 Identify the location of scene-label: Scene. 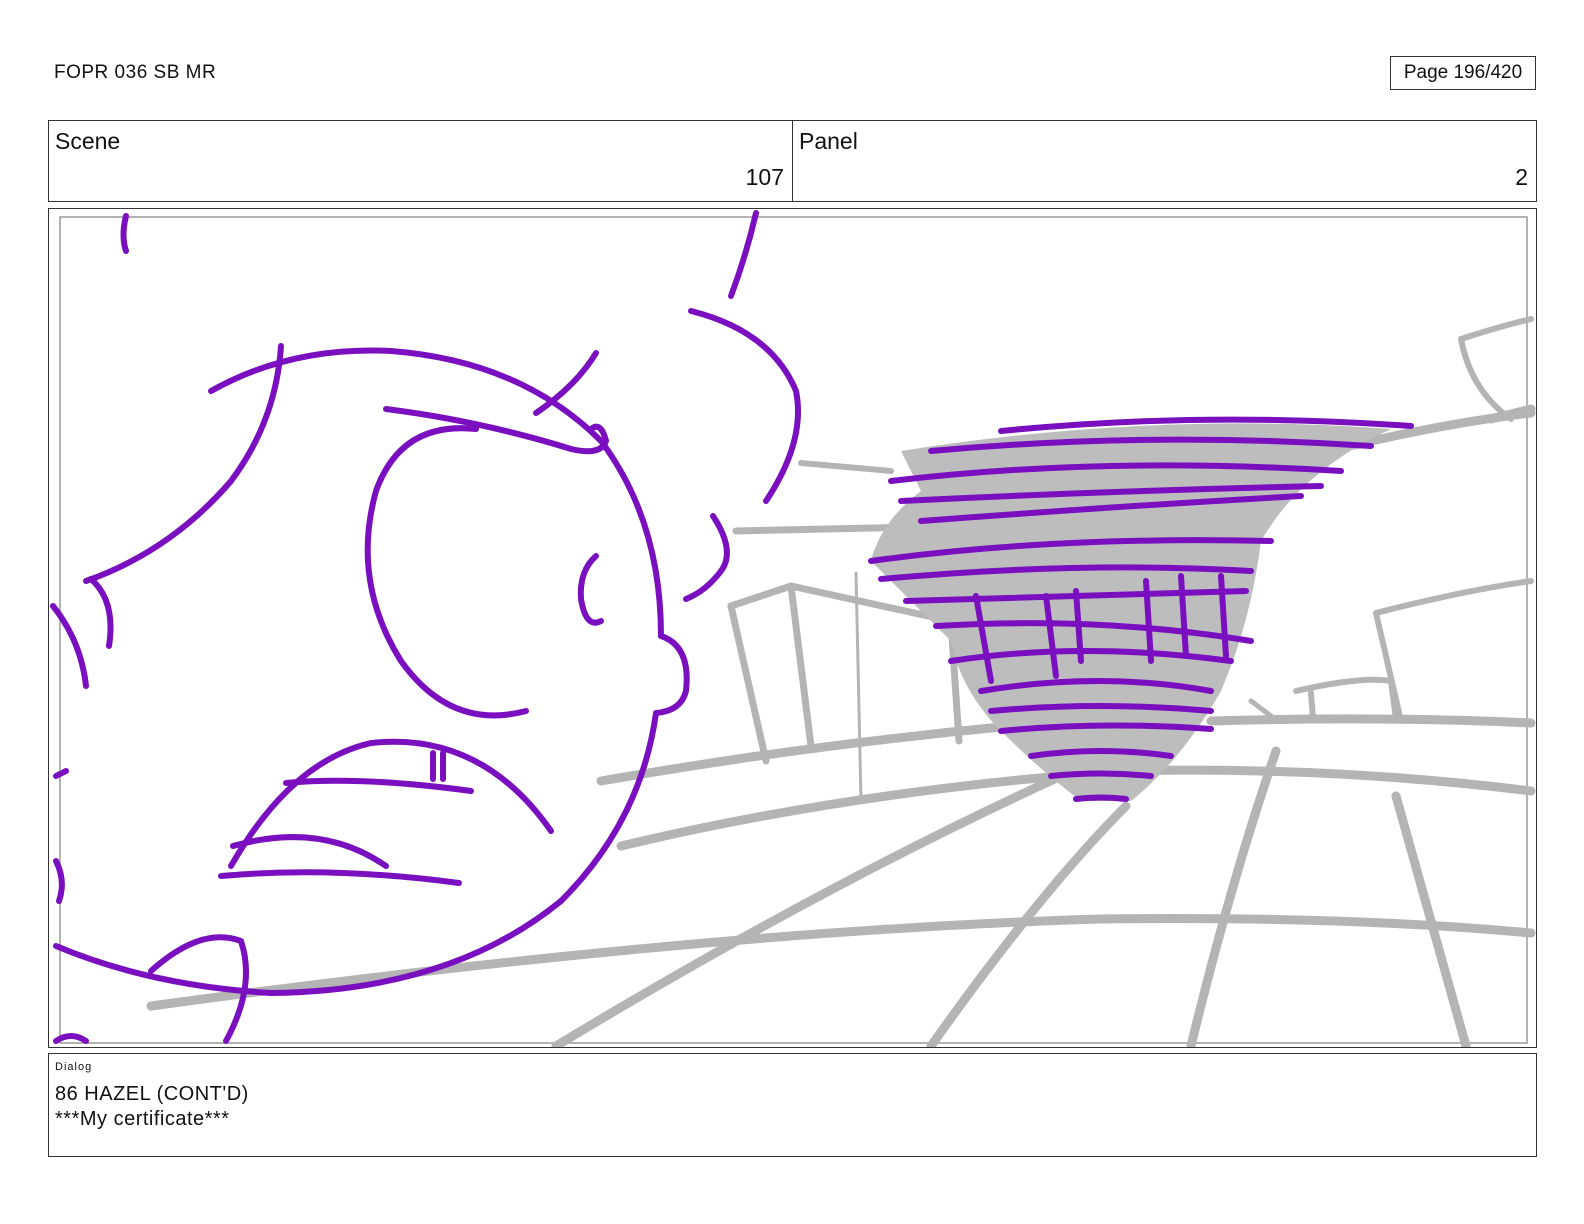
(88, 141).